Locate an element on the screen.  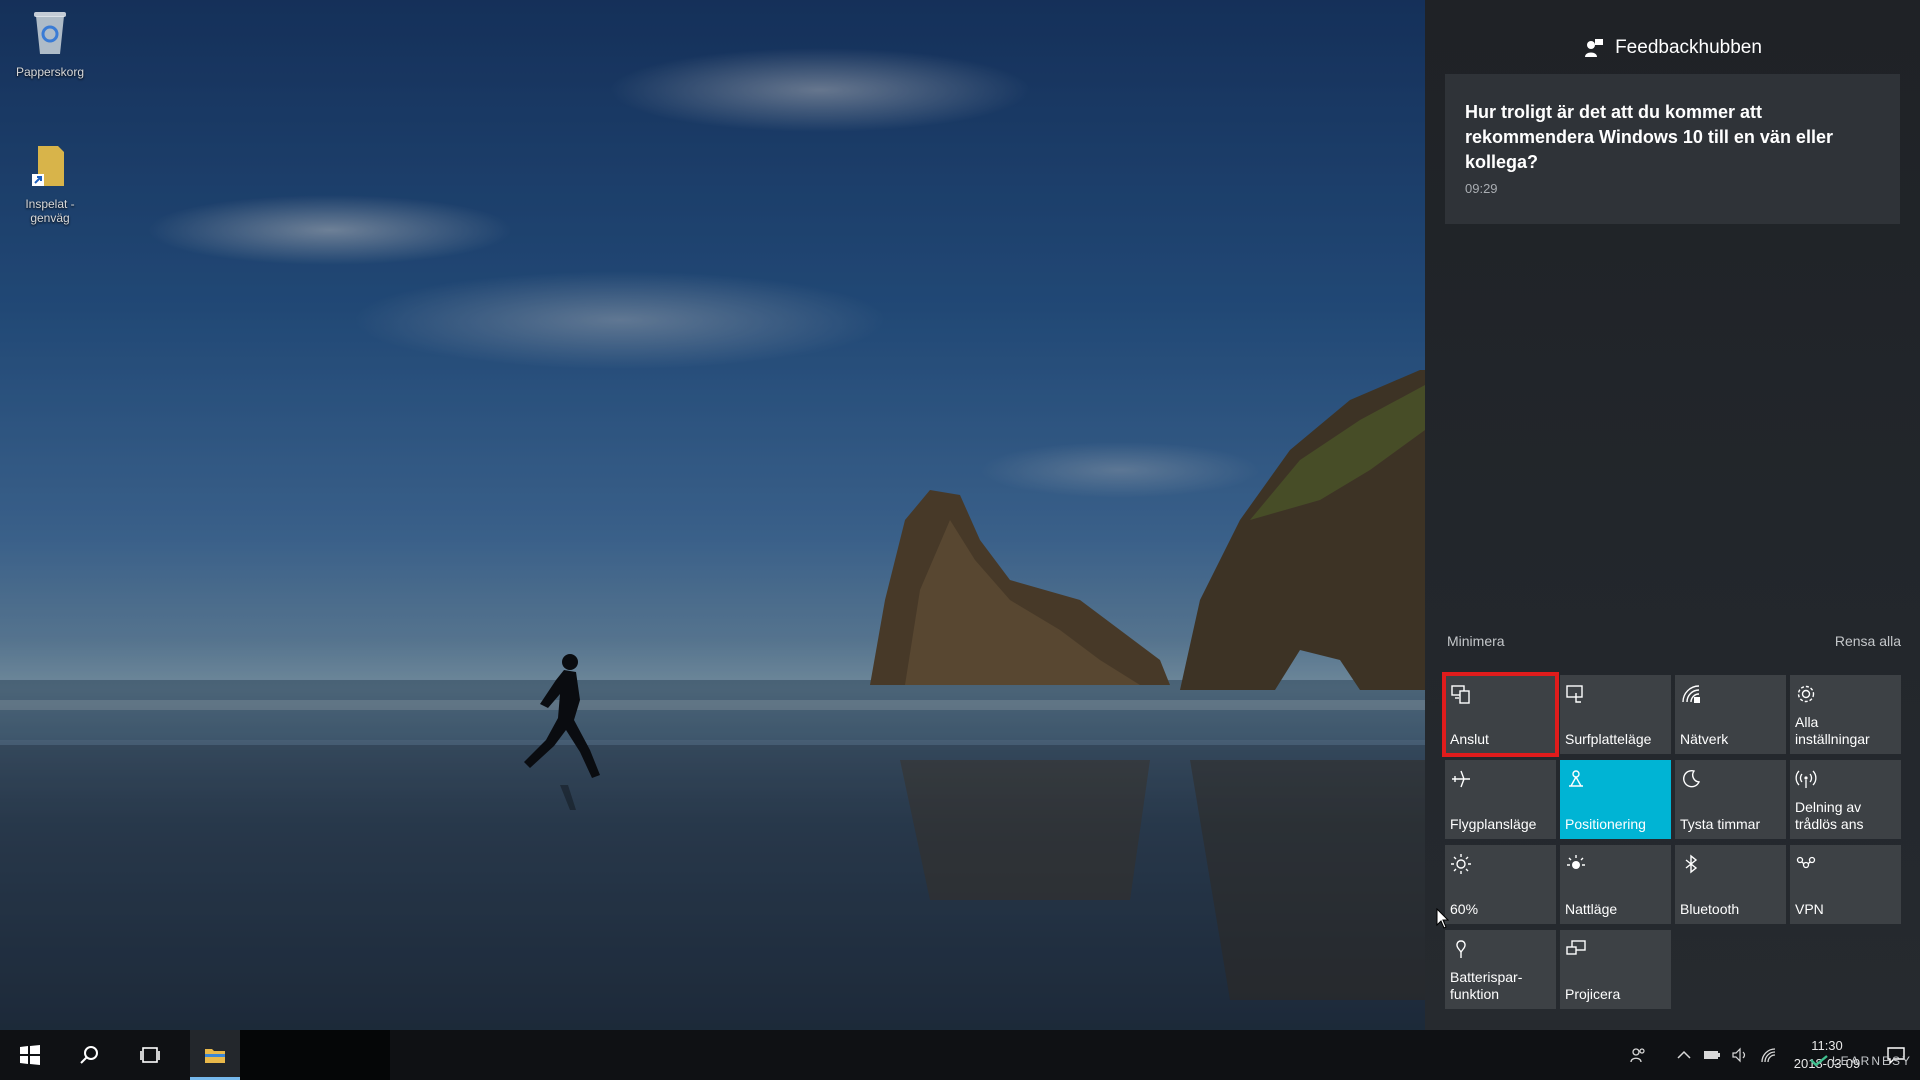
battery-icon is located at coordinates (1712, 1055).